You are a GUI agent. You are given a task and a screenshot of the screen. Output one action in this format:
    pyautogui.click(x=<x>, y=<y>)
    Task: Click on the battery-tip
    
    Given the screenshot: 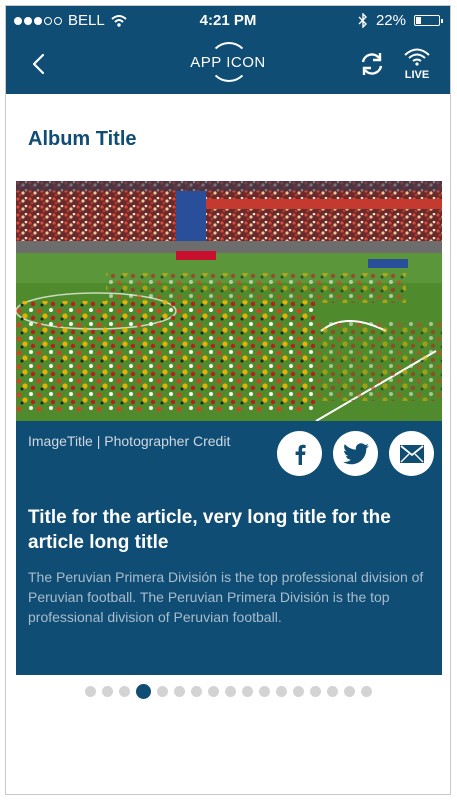 What is the action you would take?
    pyautogui.click(x=442, y=21)
    